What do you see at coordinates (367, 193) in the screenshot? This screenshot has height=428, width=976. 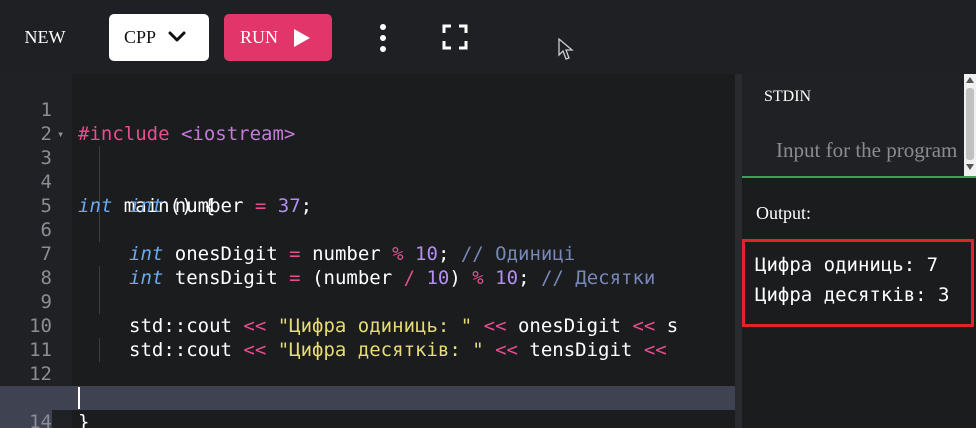 I see `code-line: 5` at bounding box center [367, 193].